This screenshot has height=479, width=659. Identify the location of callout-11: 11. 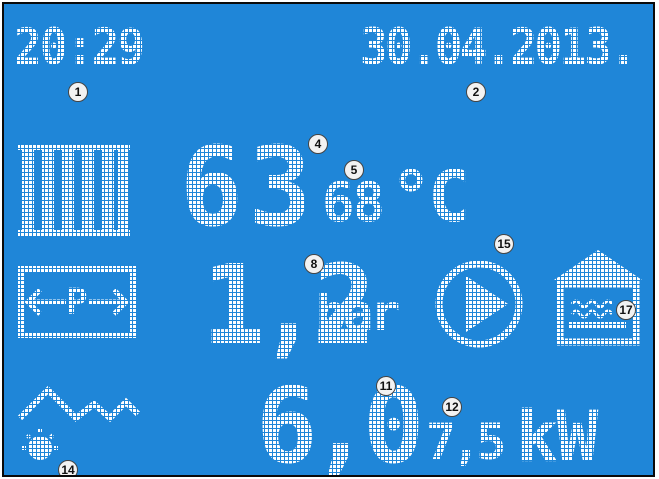
(386, 386).